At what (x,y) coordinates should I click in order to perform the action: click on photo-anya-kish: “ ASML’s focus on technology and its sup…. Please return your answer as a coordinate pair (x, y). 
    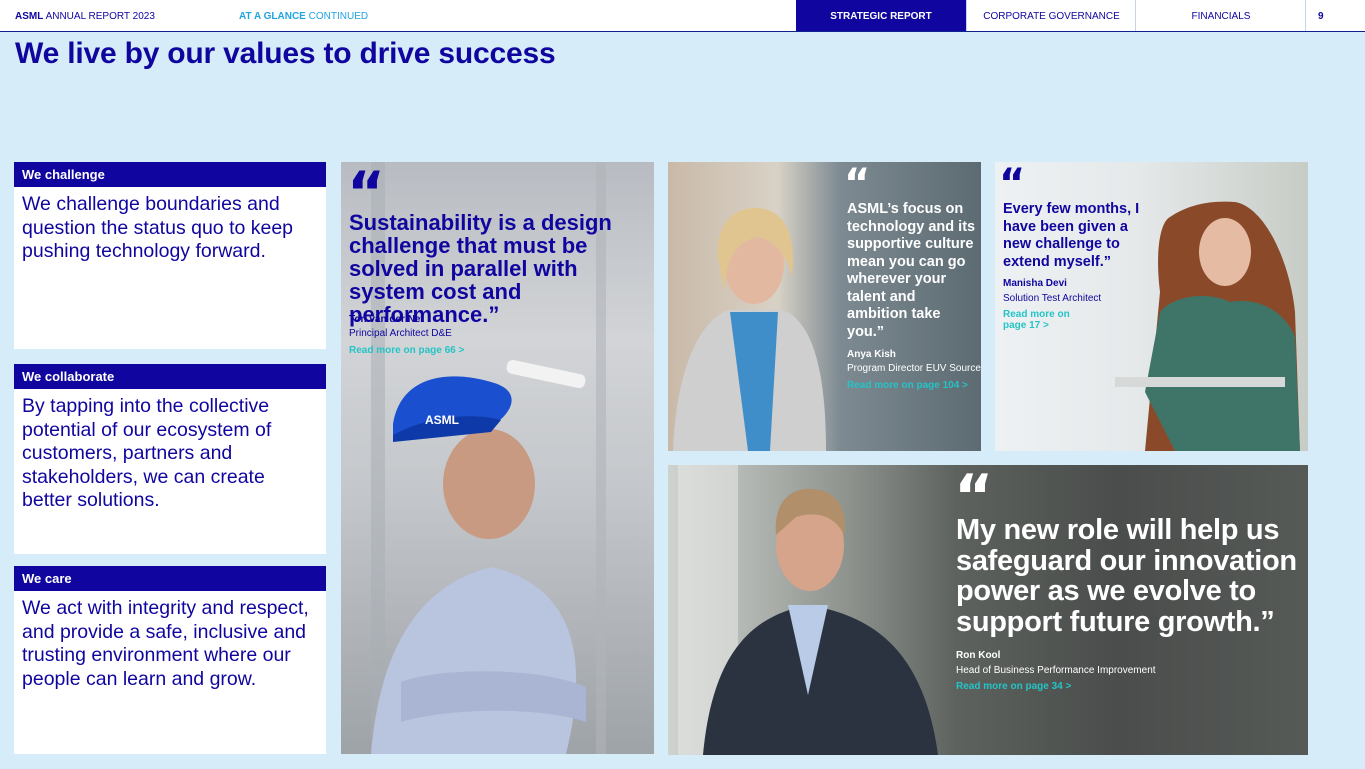
    Looking at the image, I should click on (824, 306).